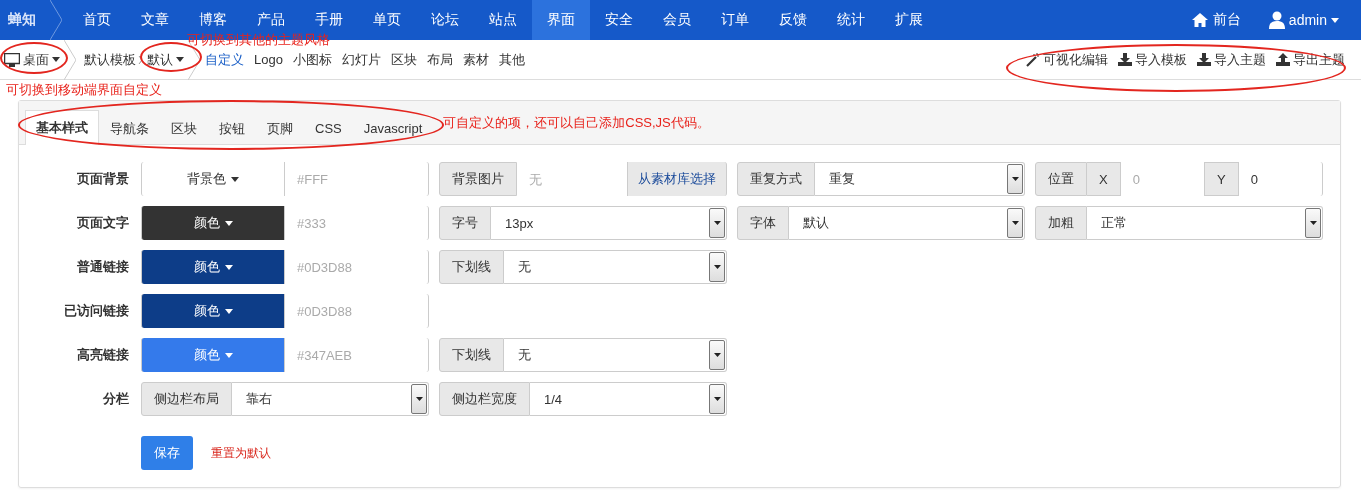  I want to click on sub-nav-link: 自定义, so click(224, 59).